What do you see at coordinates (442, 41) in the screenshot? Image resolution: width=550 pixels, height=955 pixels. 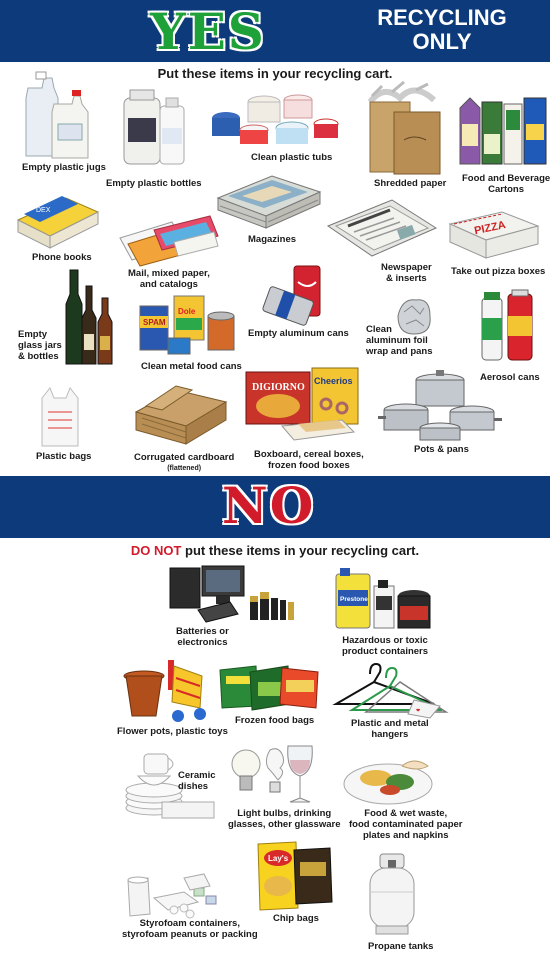 I see `tagline-line-2: ONLY` at bounding box center [442, 41].